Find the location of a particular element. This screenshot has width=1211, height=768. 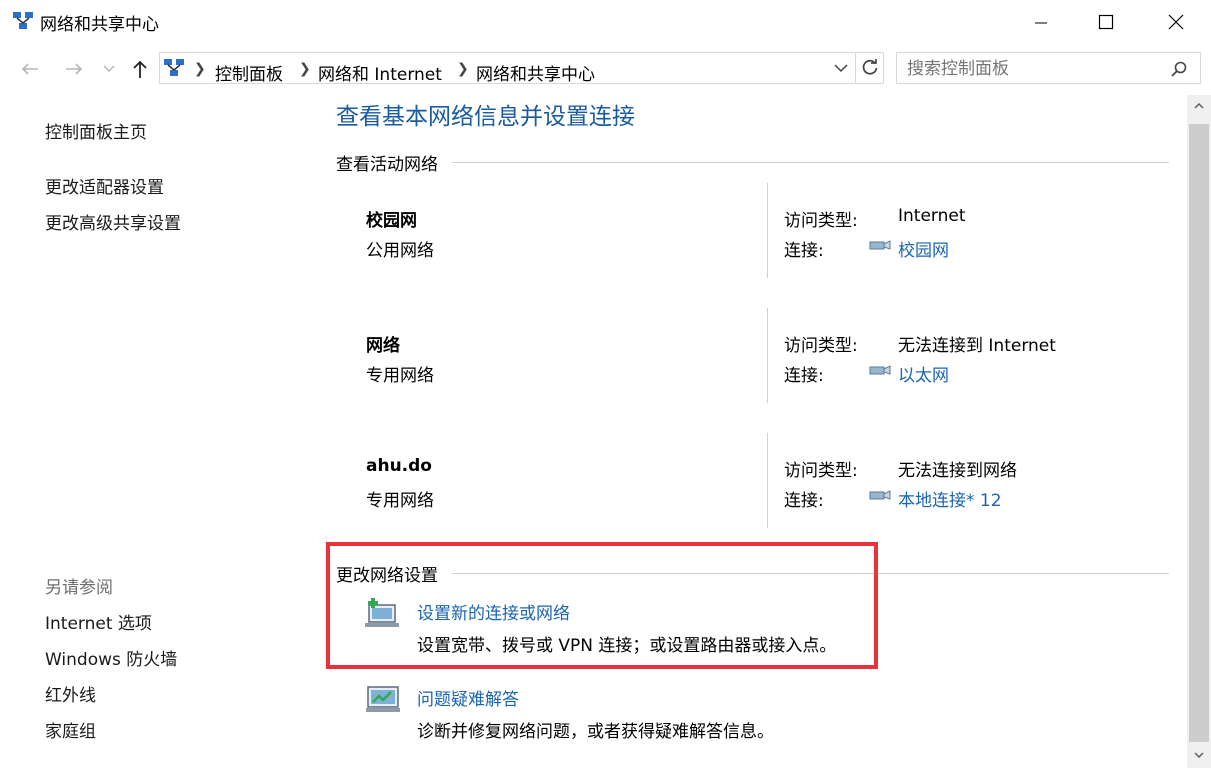

scroll-up-button is located at coordinates (1199, 106).